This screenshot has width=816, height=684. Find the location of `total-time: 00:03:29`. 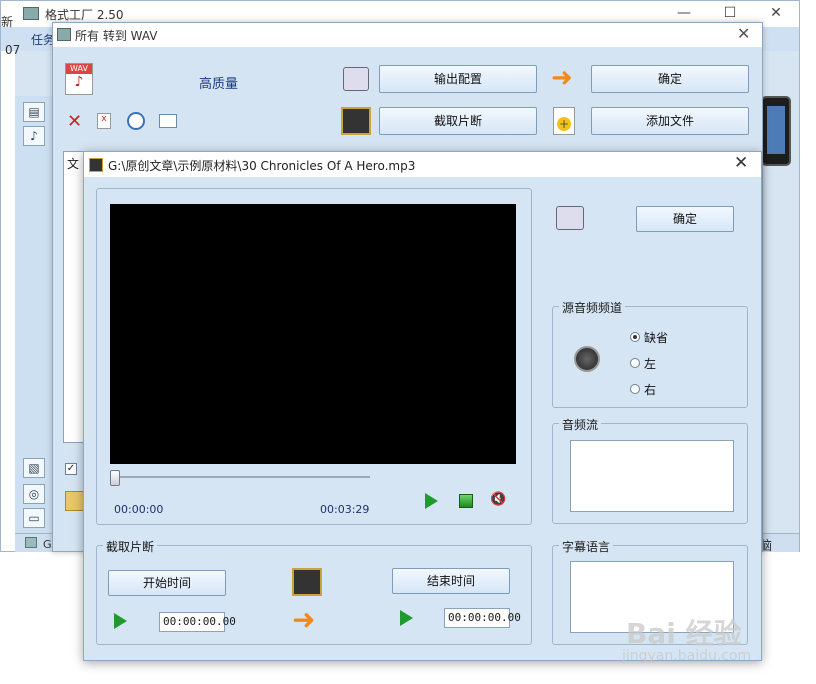

total-time: 00:03:29 is located at coordinates (345, 509).